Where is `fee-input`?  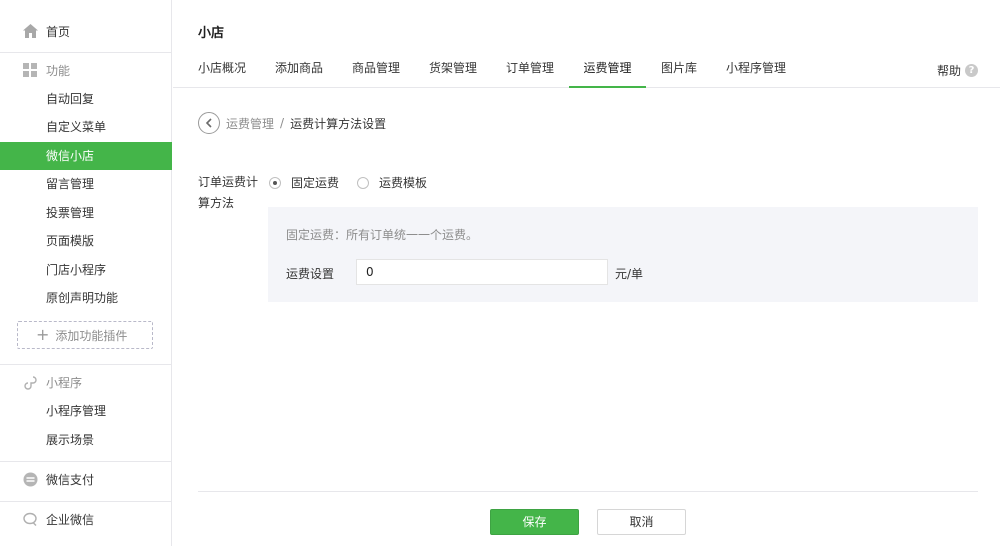 fee-input is located at coordinates (482, 272).